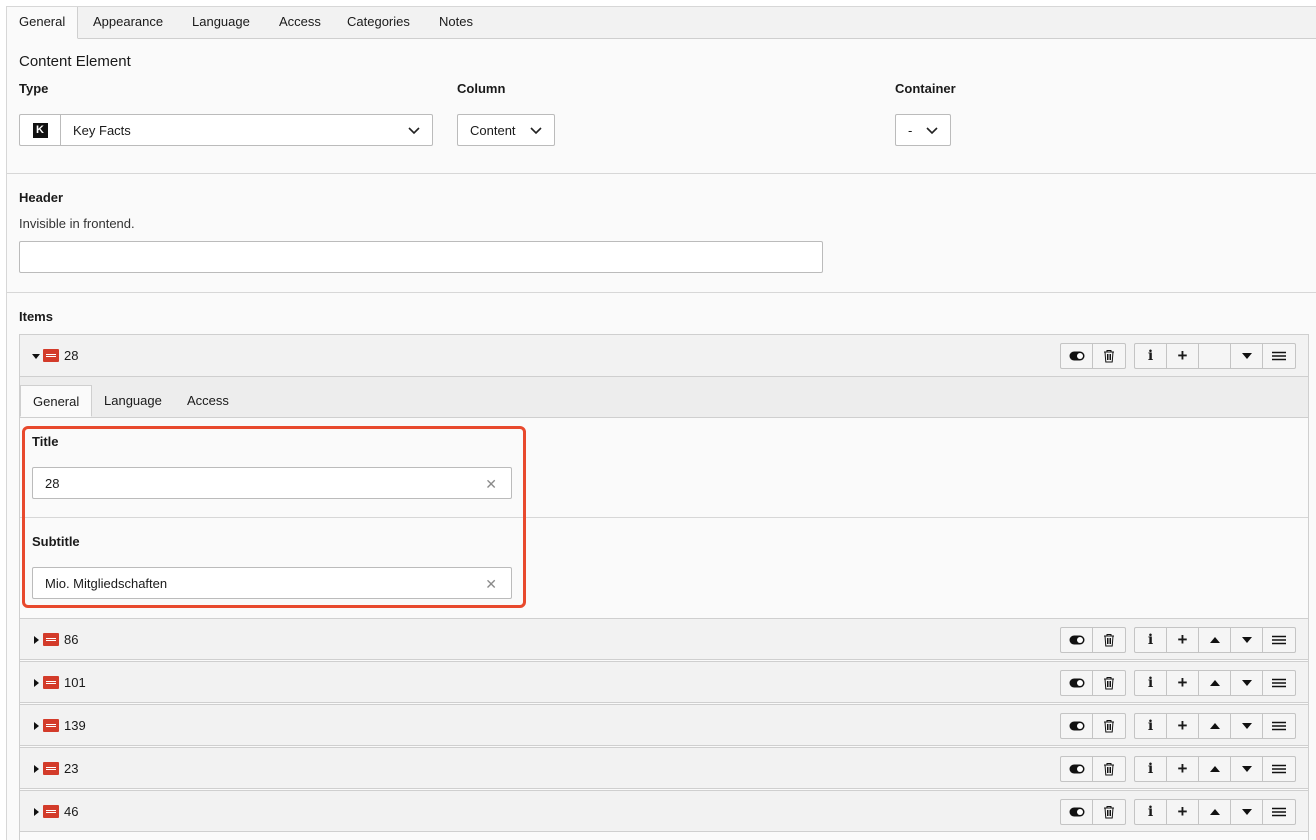 The width and height of the screenshot is (1316, 840). Describe the element at coordinates (128, 22) in the screenshot. I see `tab-appearance: Appearance` at that location.